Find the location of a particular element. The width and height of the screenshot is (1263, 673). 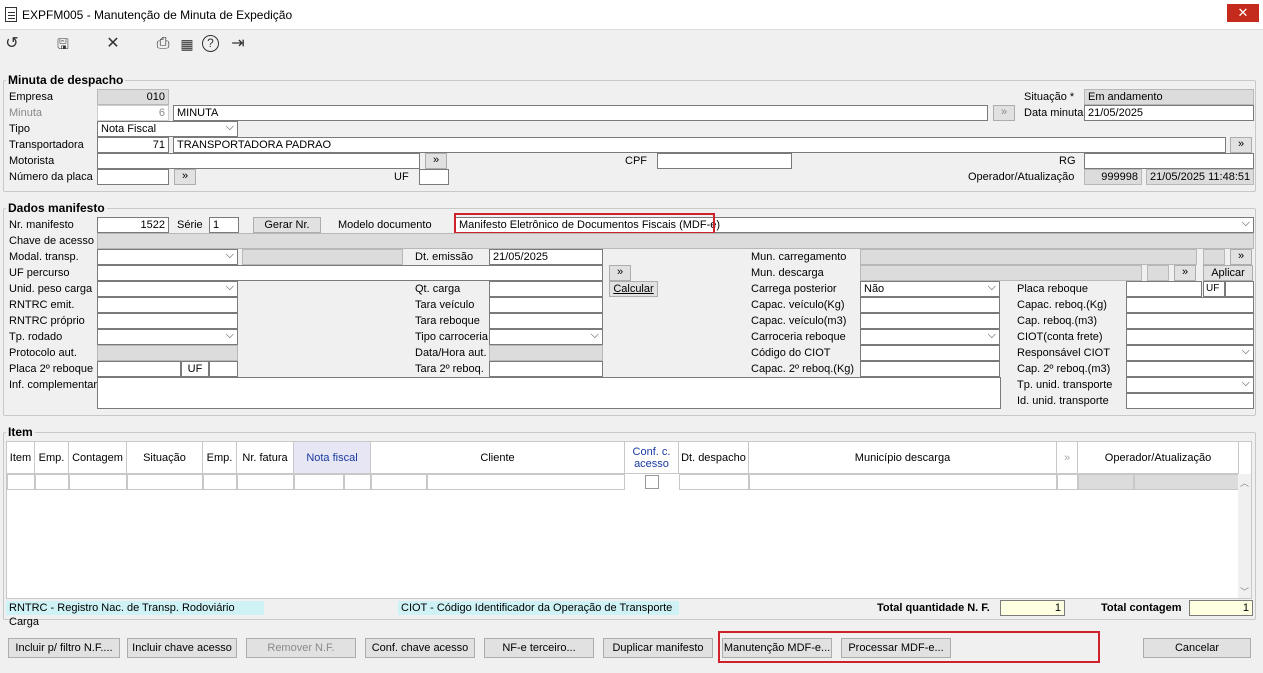

placa-reboque-field is located at coordinates (1164, 289).